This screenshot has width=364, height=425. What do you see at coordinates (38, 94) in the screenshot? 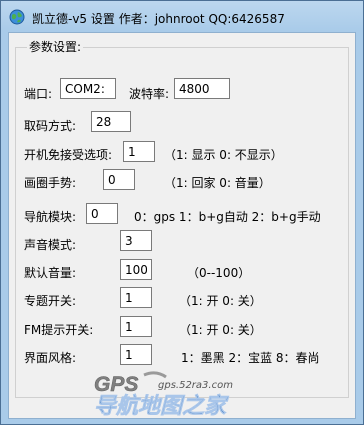
I see `port-label: 端口:` at bounding box center [38, 94].